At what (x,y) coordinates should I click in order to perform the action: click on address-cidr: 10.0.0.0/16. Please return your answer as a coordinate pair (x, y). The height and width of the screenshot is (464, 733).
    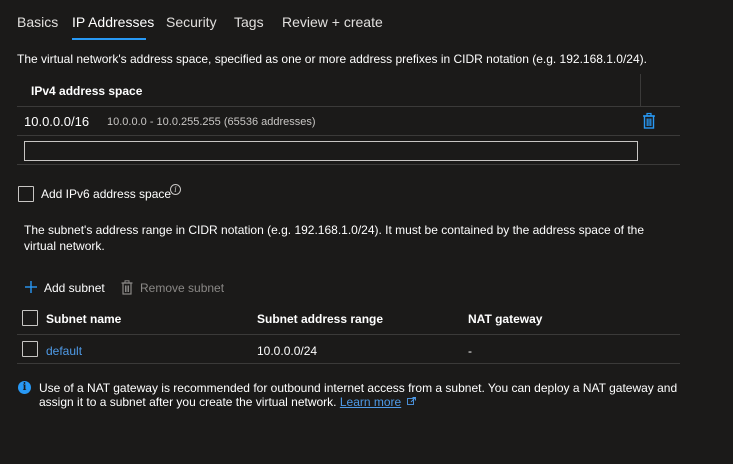
    Looking at the image, I should click on (57, 121).